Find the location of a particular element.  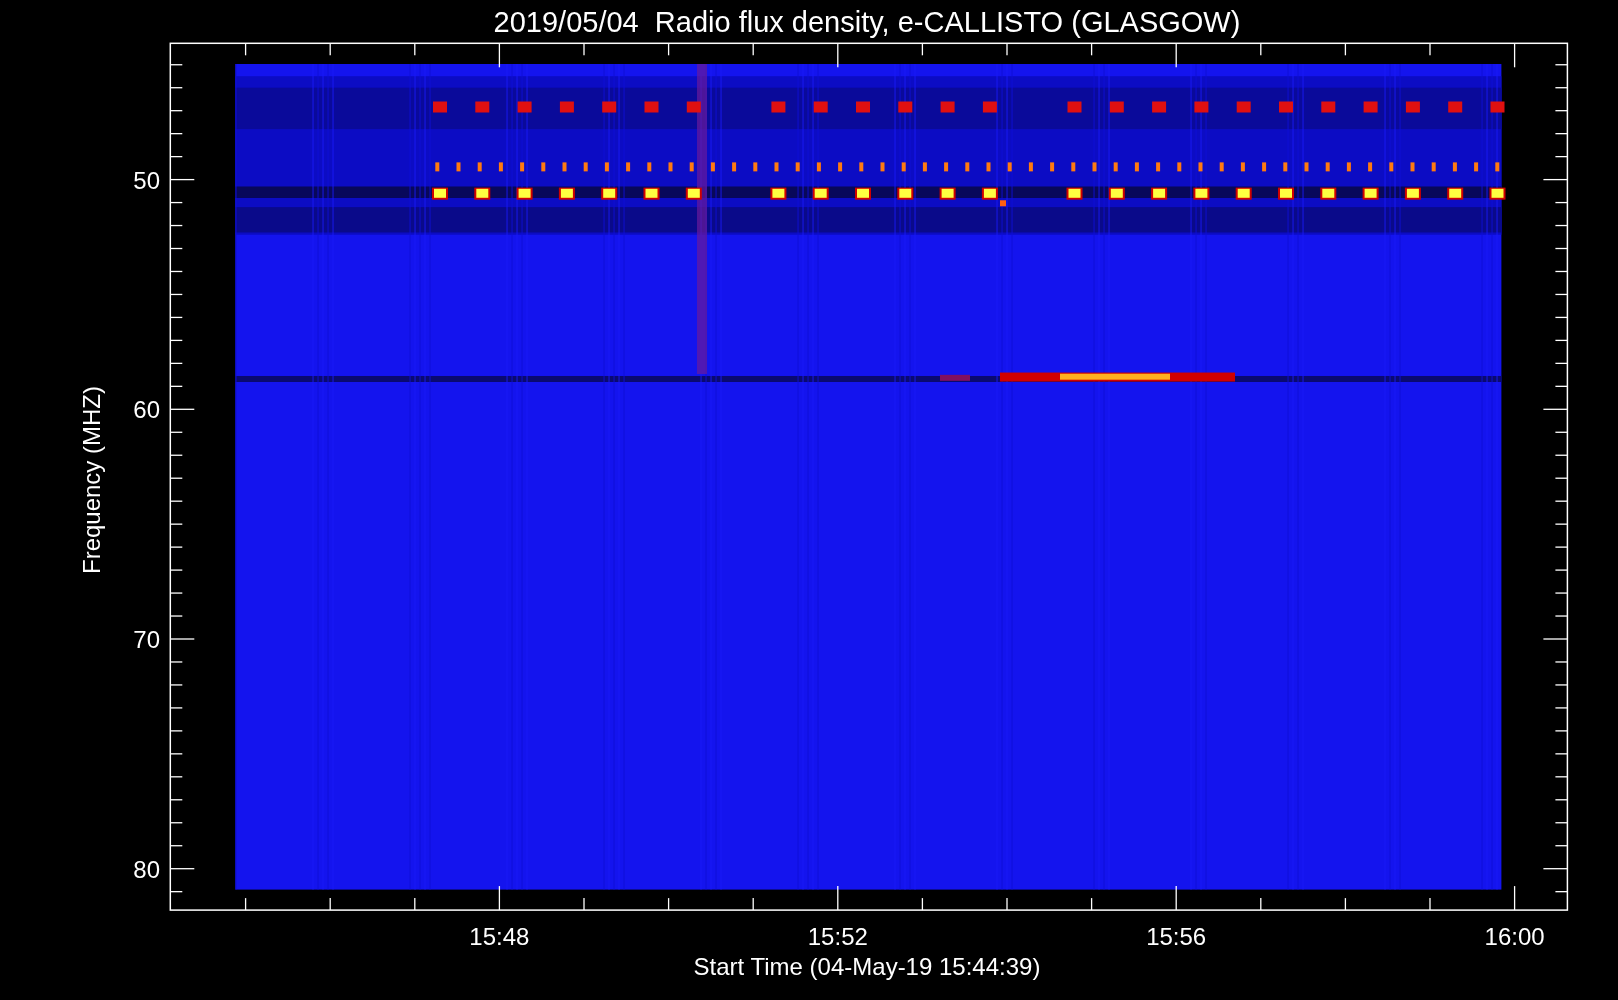

tick-label: 16:00 is located at coordinates (1514, 936).